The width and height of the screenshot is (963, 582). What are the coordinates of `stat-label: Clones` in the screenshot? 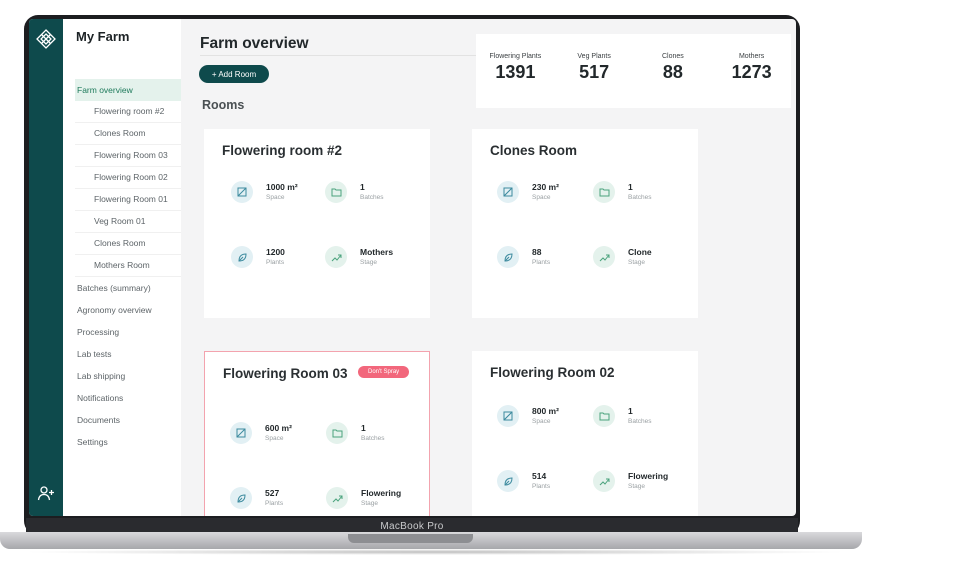 It's located at (672, 56).